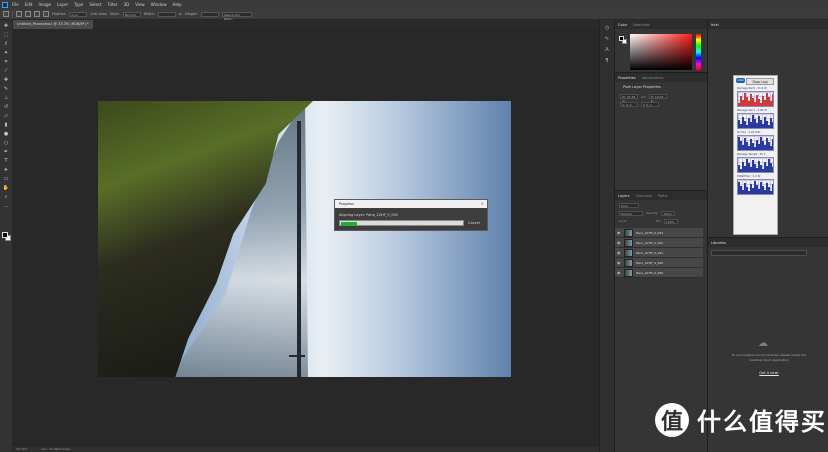 The image size is (828, 452). Describe the element at coordinates (643, 97) in the screenshot. I see `link-icon: GO` at that location.